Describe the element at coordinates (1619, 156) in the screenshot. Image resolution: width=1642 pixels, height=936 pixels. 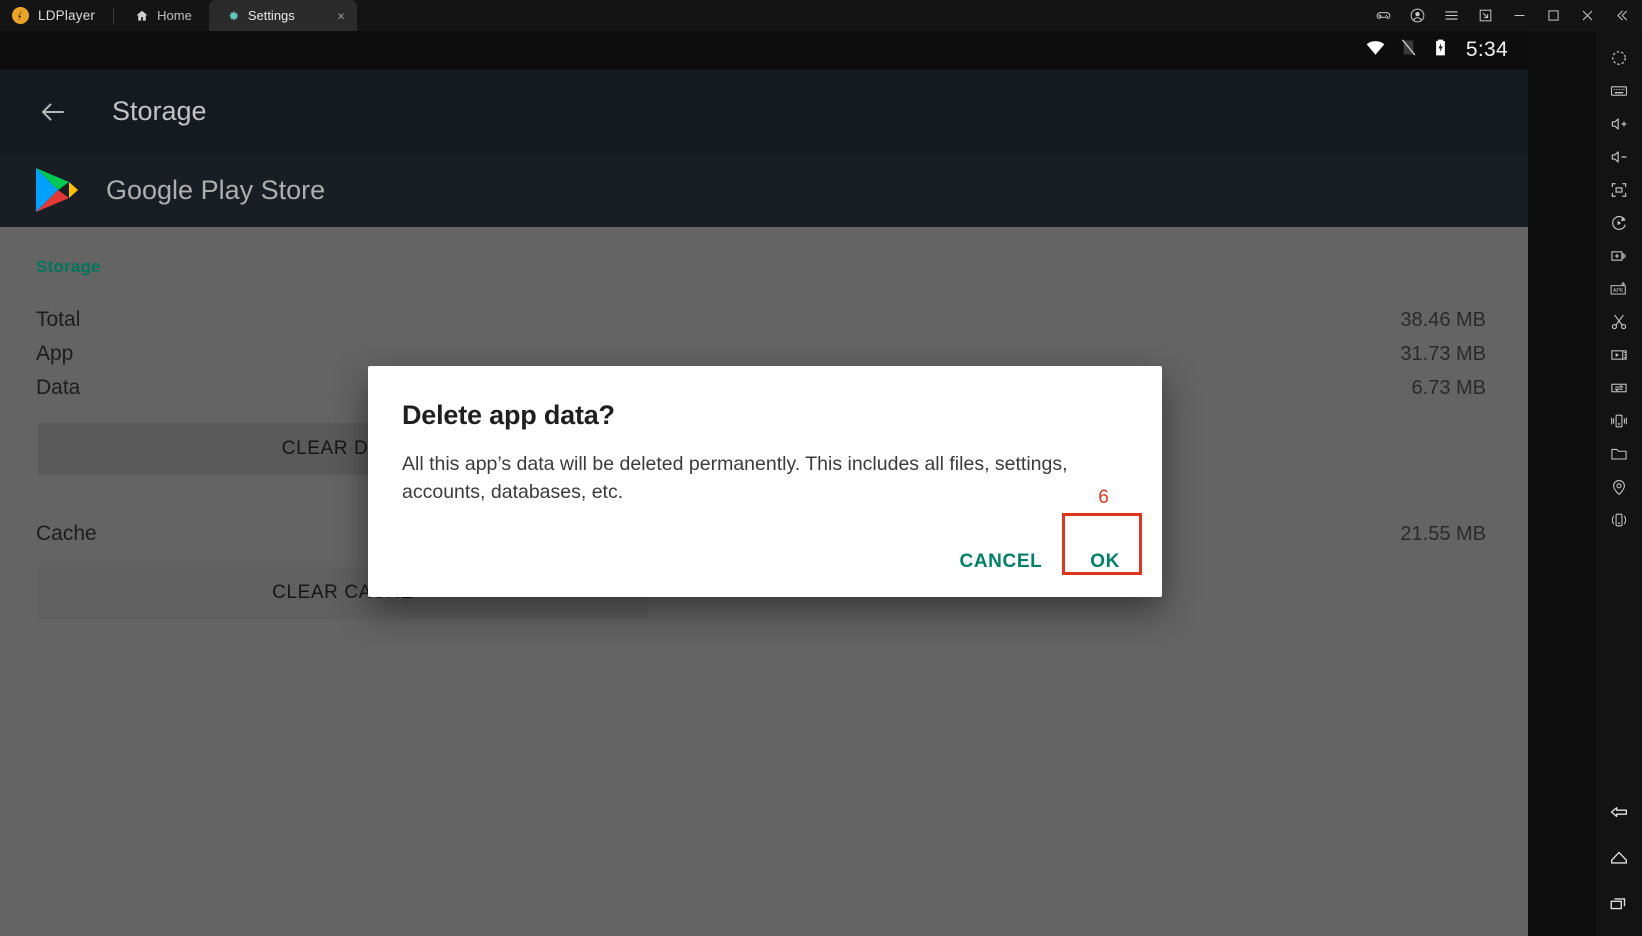
I see `volume-down-icon` at that location.